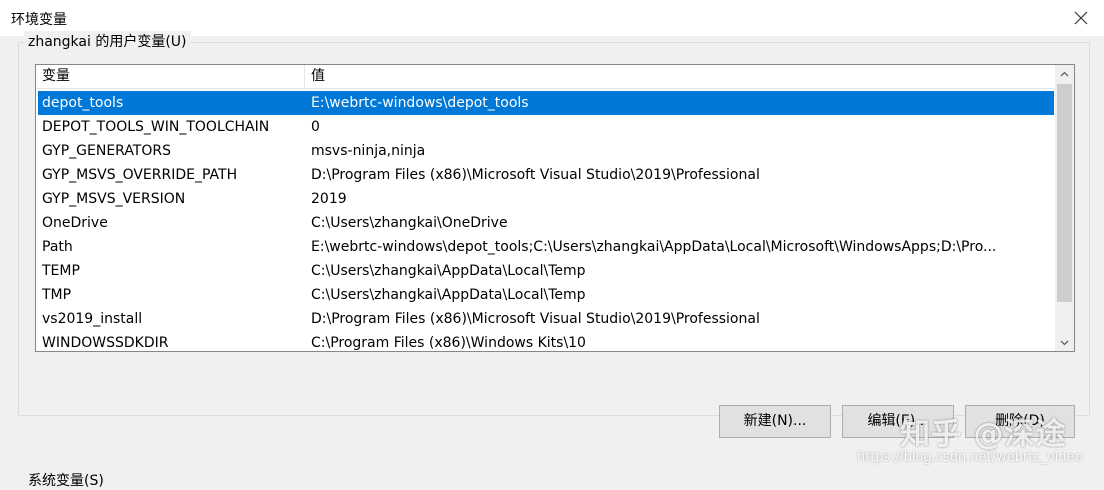 This screenshot has width=1104, height=490. I want to click on variable-value: 2019, so click(329, 199).